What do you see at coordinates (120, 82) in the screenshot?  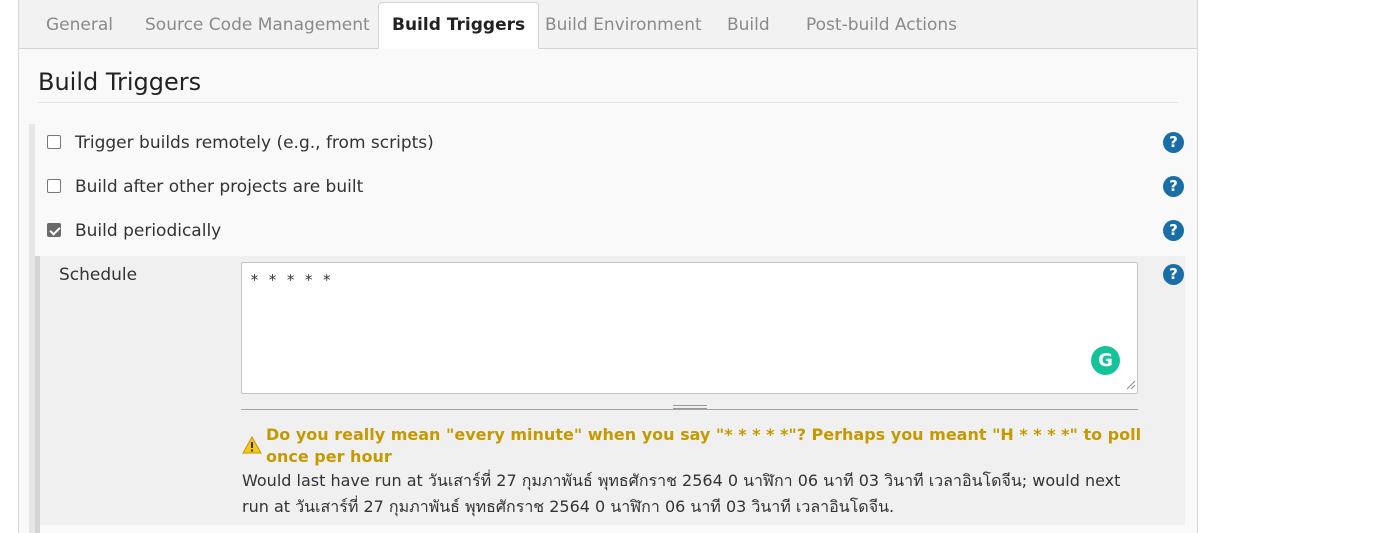 I see `section-title: Build Triggers` at bounding box center [120, 82].